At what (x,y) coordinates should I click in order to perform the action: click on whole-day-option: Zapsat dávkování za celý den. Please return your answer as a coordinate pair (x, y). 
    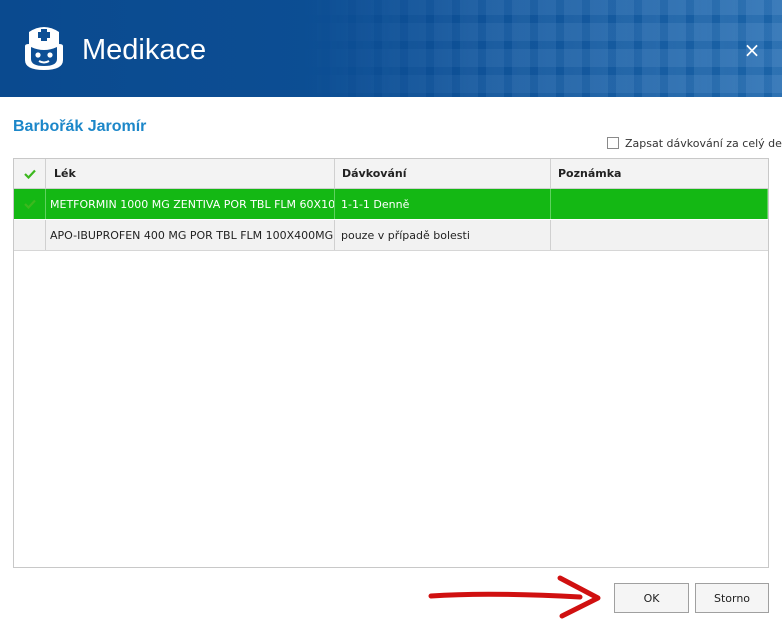
    Looking at the image, I should click on (694, 143).